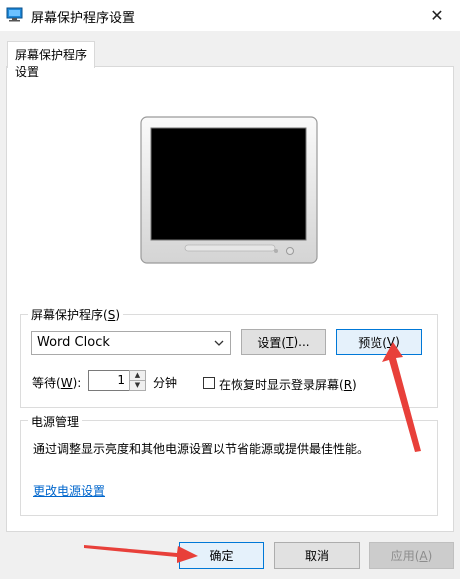 This screenshot has height=579, width=460. I want to click on wait-minutes-input: 1, so click(109, 380).